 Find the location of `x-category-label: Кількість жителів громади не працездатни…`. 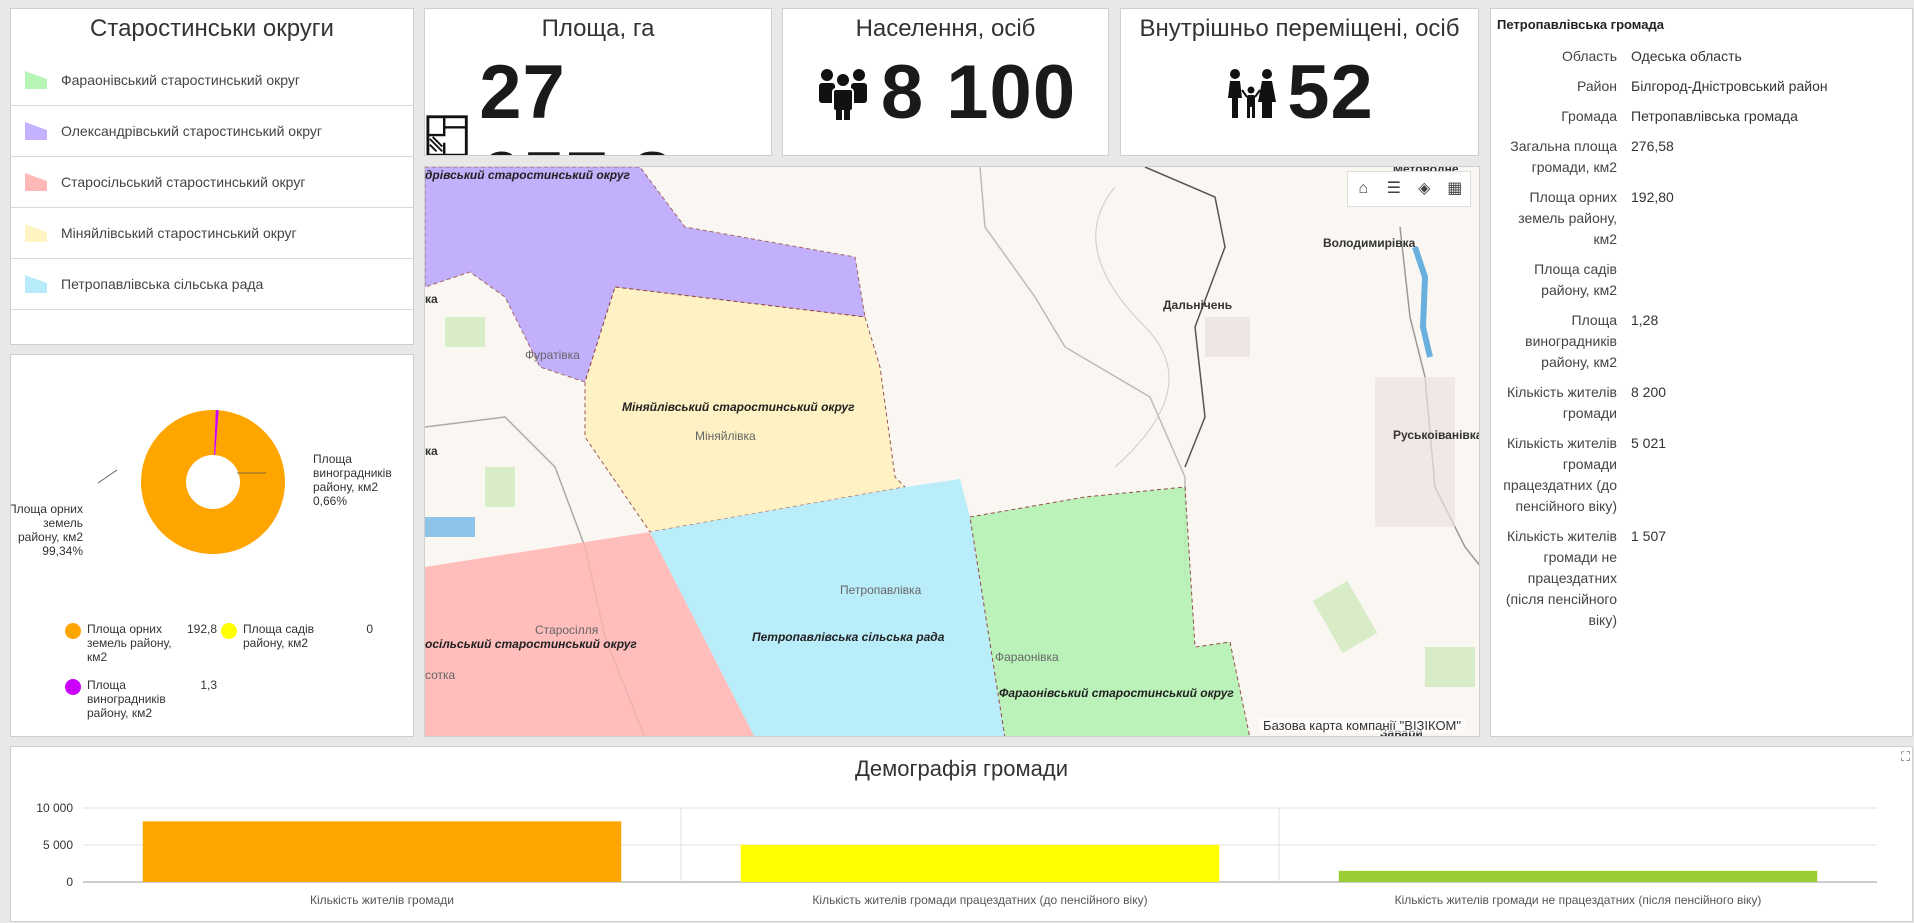

x-category-label: Кількість жителів громади не працездатни… is located at coordinates (1578, 900).